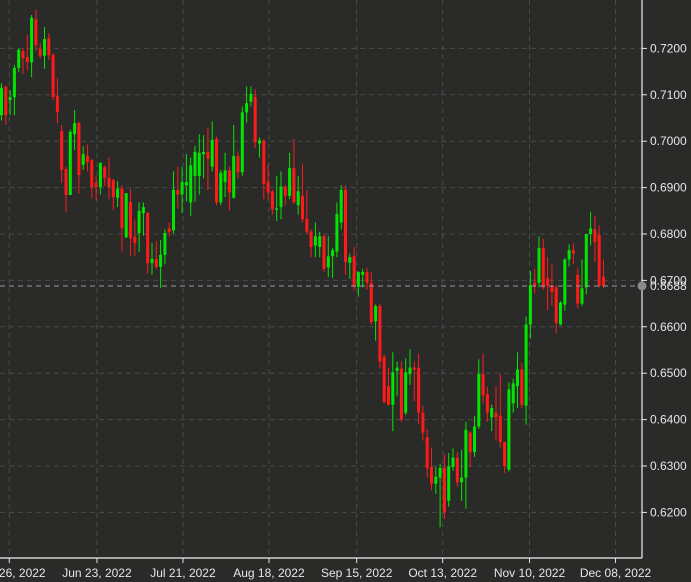  Describe the element at coordinates (668, 286) in the screenshot. I see `current-price-label: 0.6688` at that location.